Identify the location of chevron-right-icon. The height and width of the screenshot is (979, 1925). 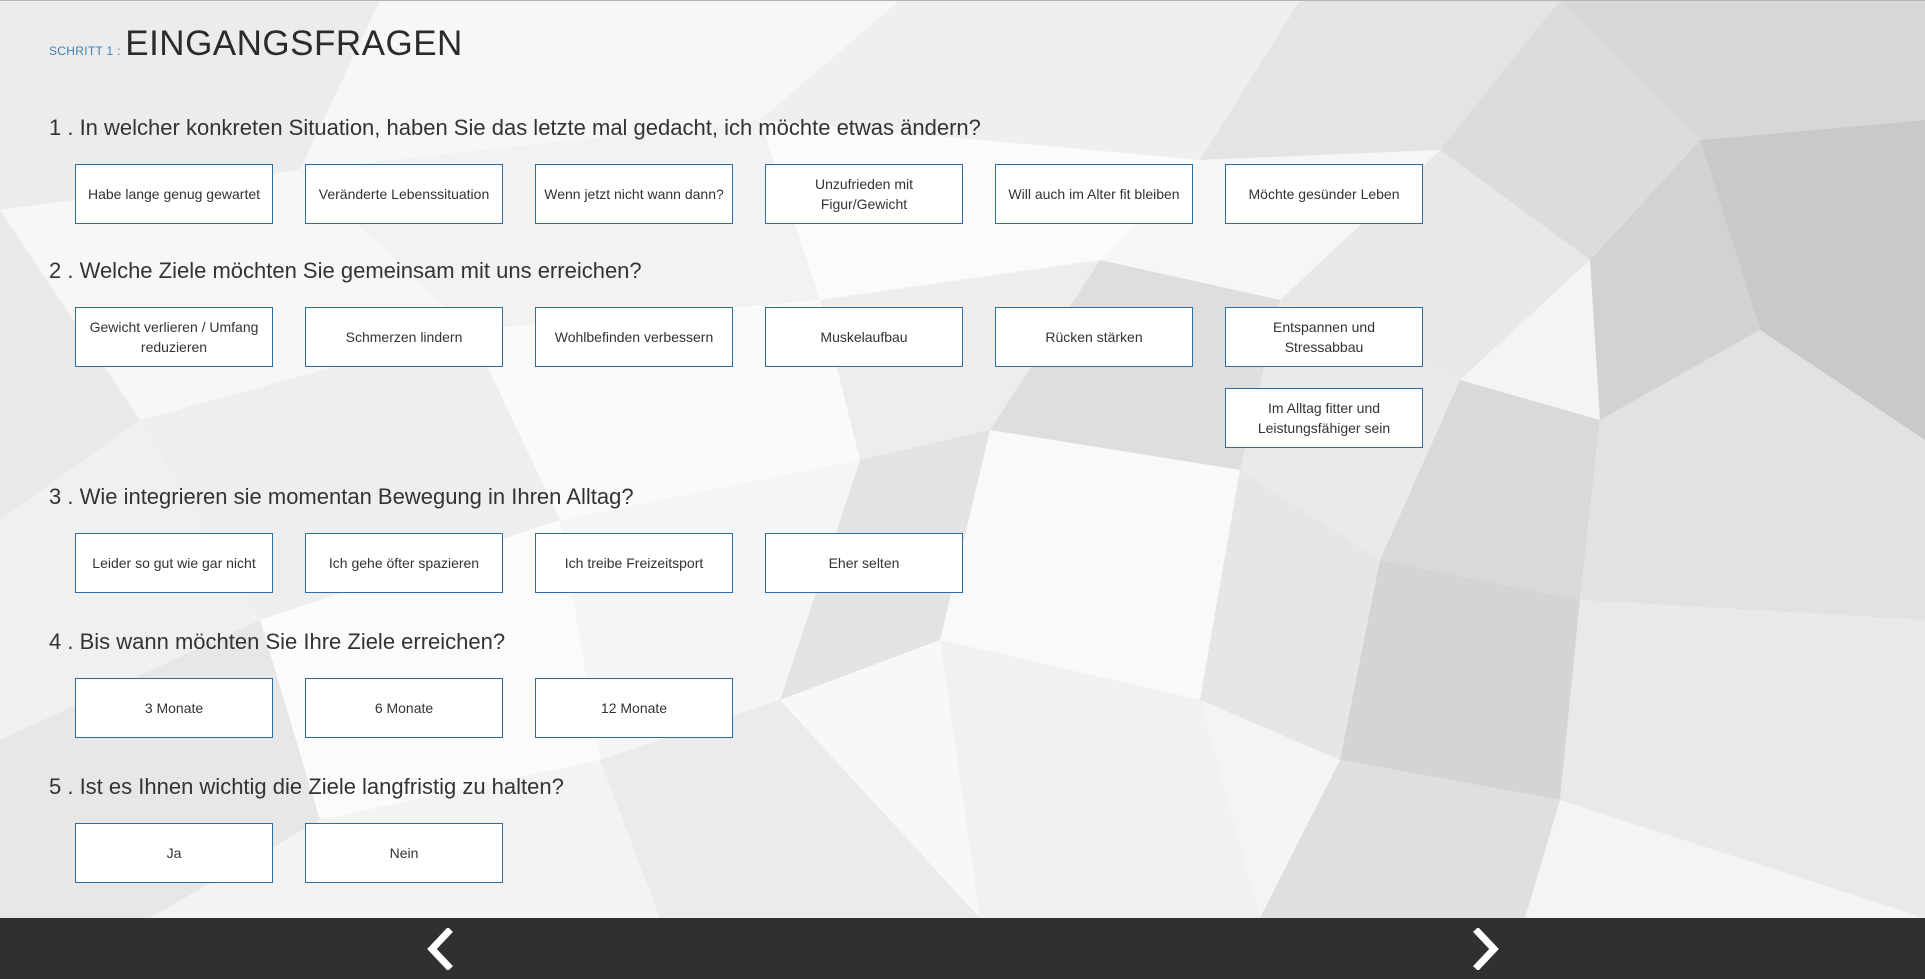
(1486, 949).